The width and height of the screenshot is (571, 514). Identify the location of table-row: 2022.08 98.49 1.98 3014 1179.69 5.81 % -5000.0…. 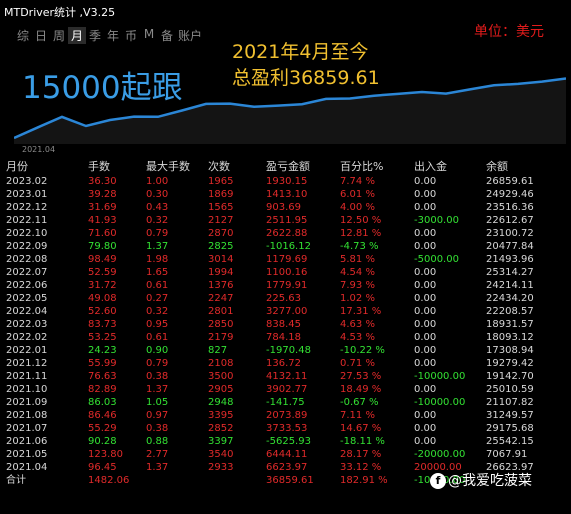
(285, 259).